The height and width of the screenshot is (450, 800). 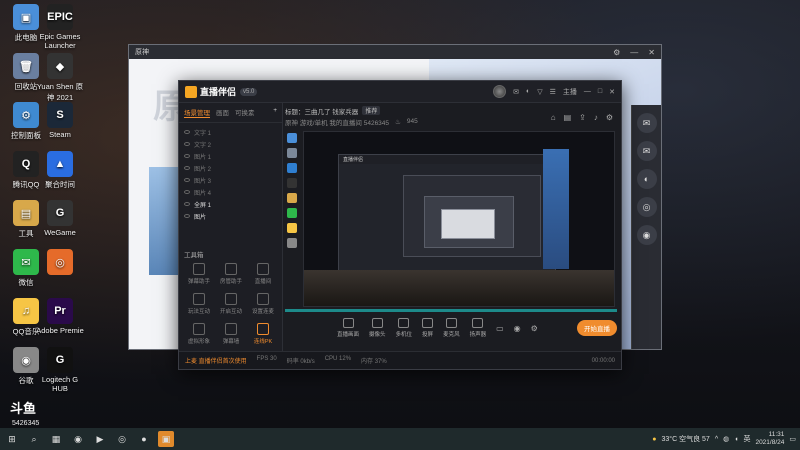 I want to click on taskbar-app-icon: ◉, so click(x=78, y=439).